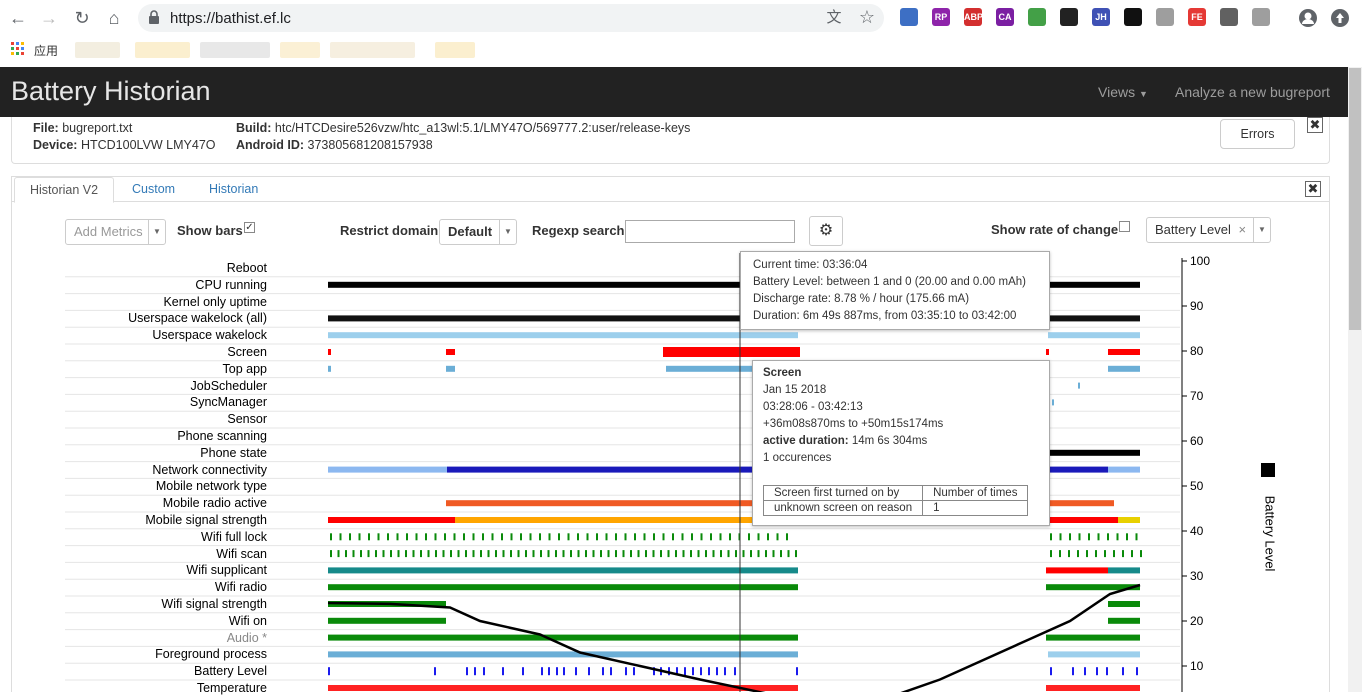  I want to click on row-label: Phone state, so click(233, 452).